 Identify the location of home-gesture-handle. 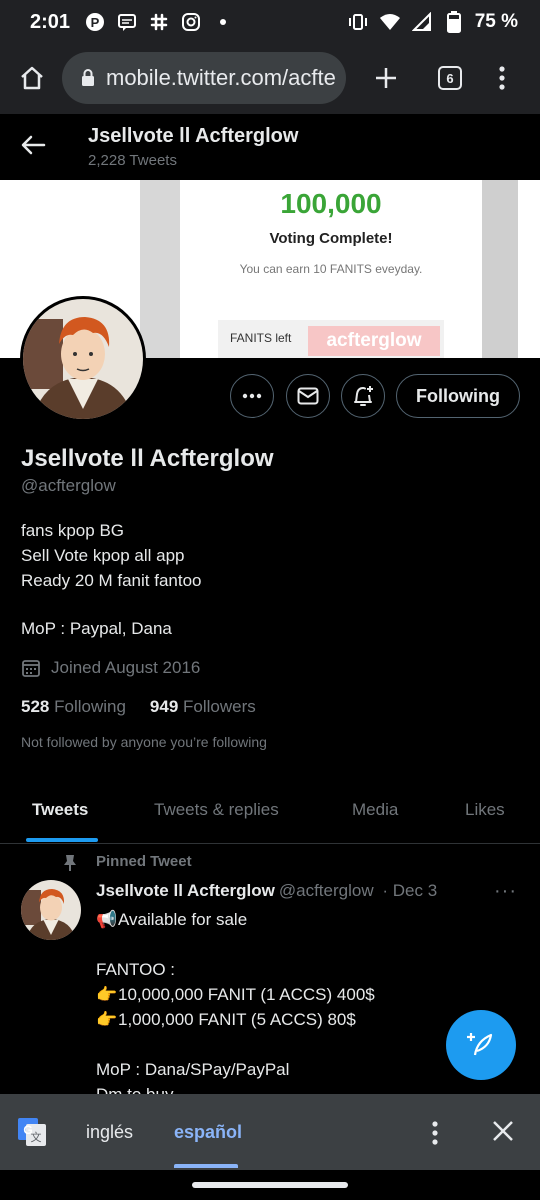
(270, 1185).